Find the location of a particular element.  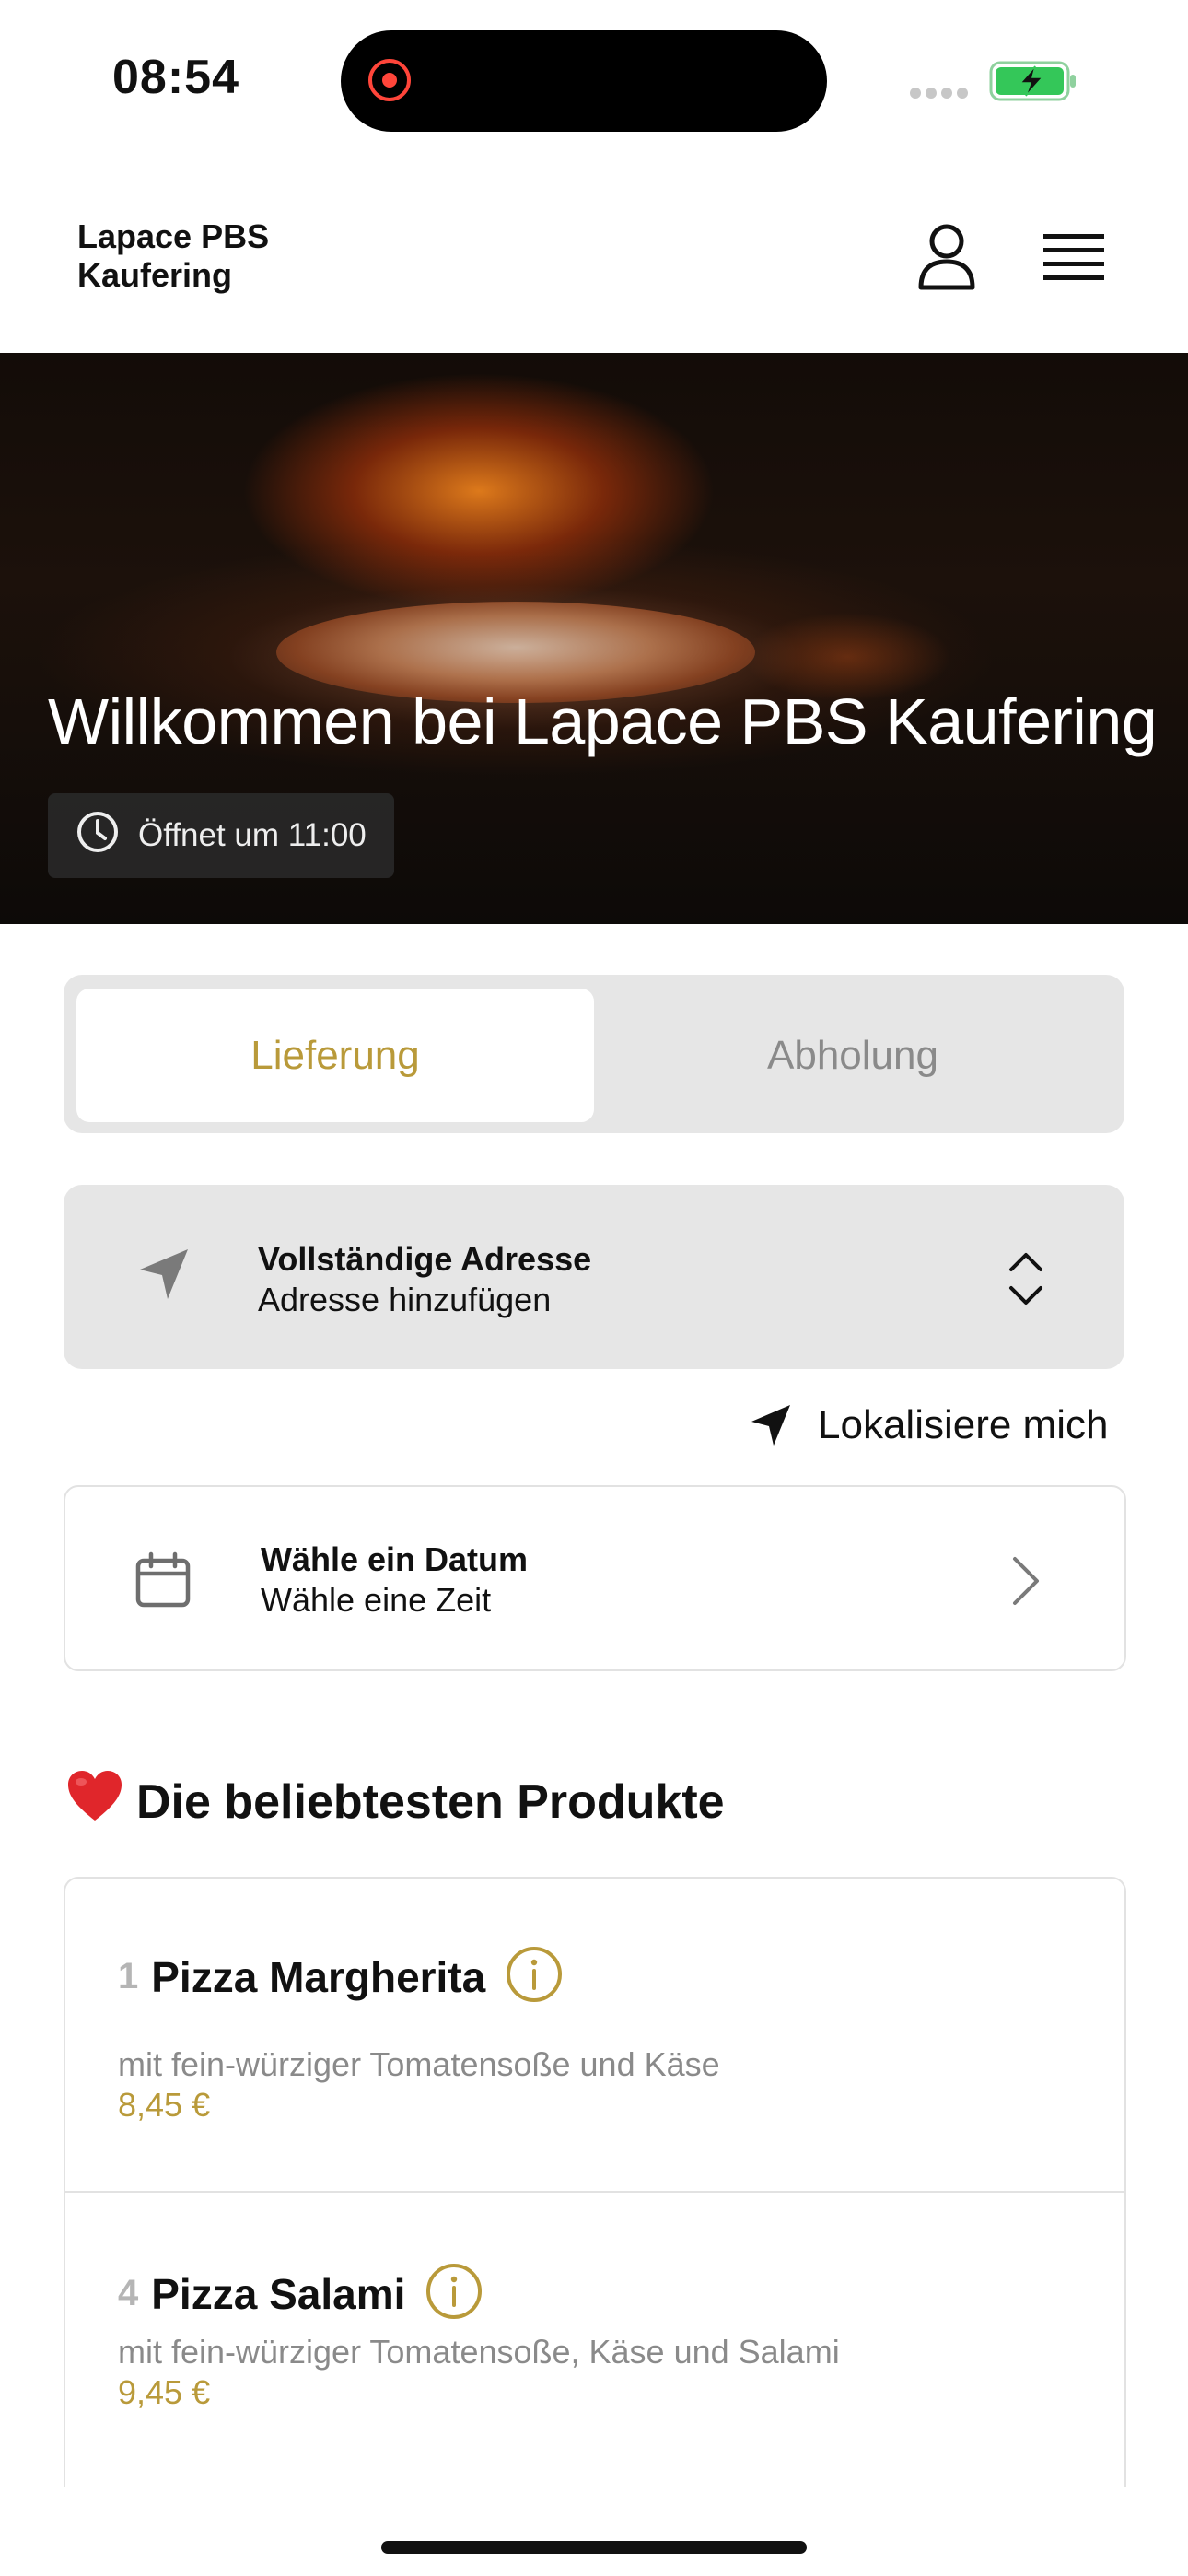

product-number: 1 is located at coordinates (128, 1976).